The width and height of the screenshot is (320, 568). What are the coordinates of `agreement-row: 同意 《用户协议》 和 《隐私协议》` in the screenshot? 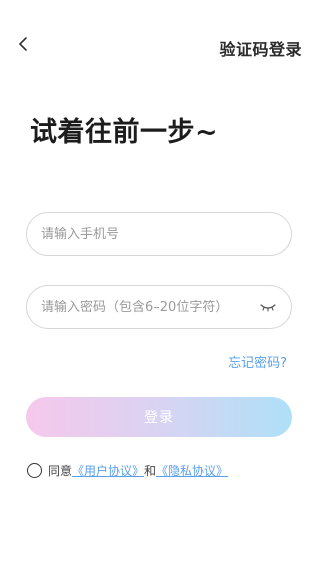 It's located at (127, 470).